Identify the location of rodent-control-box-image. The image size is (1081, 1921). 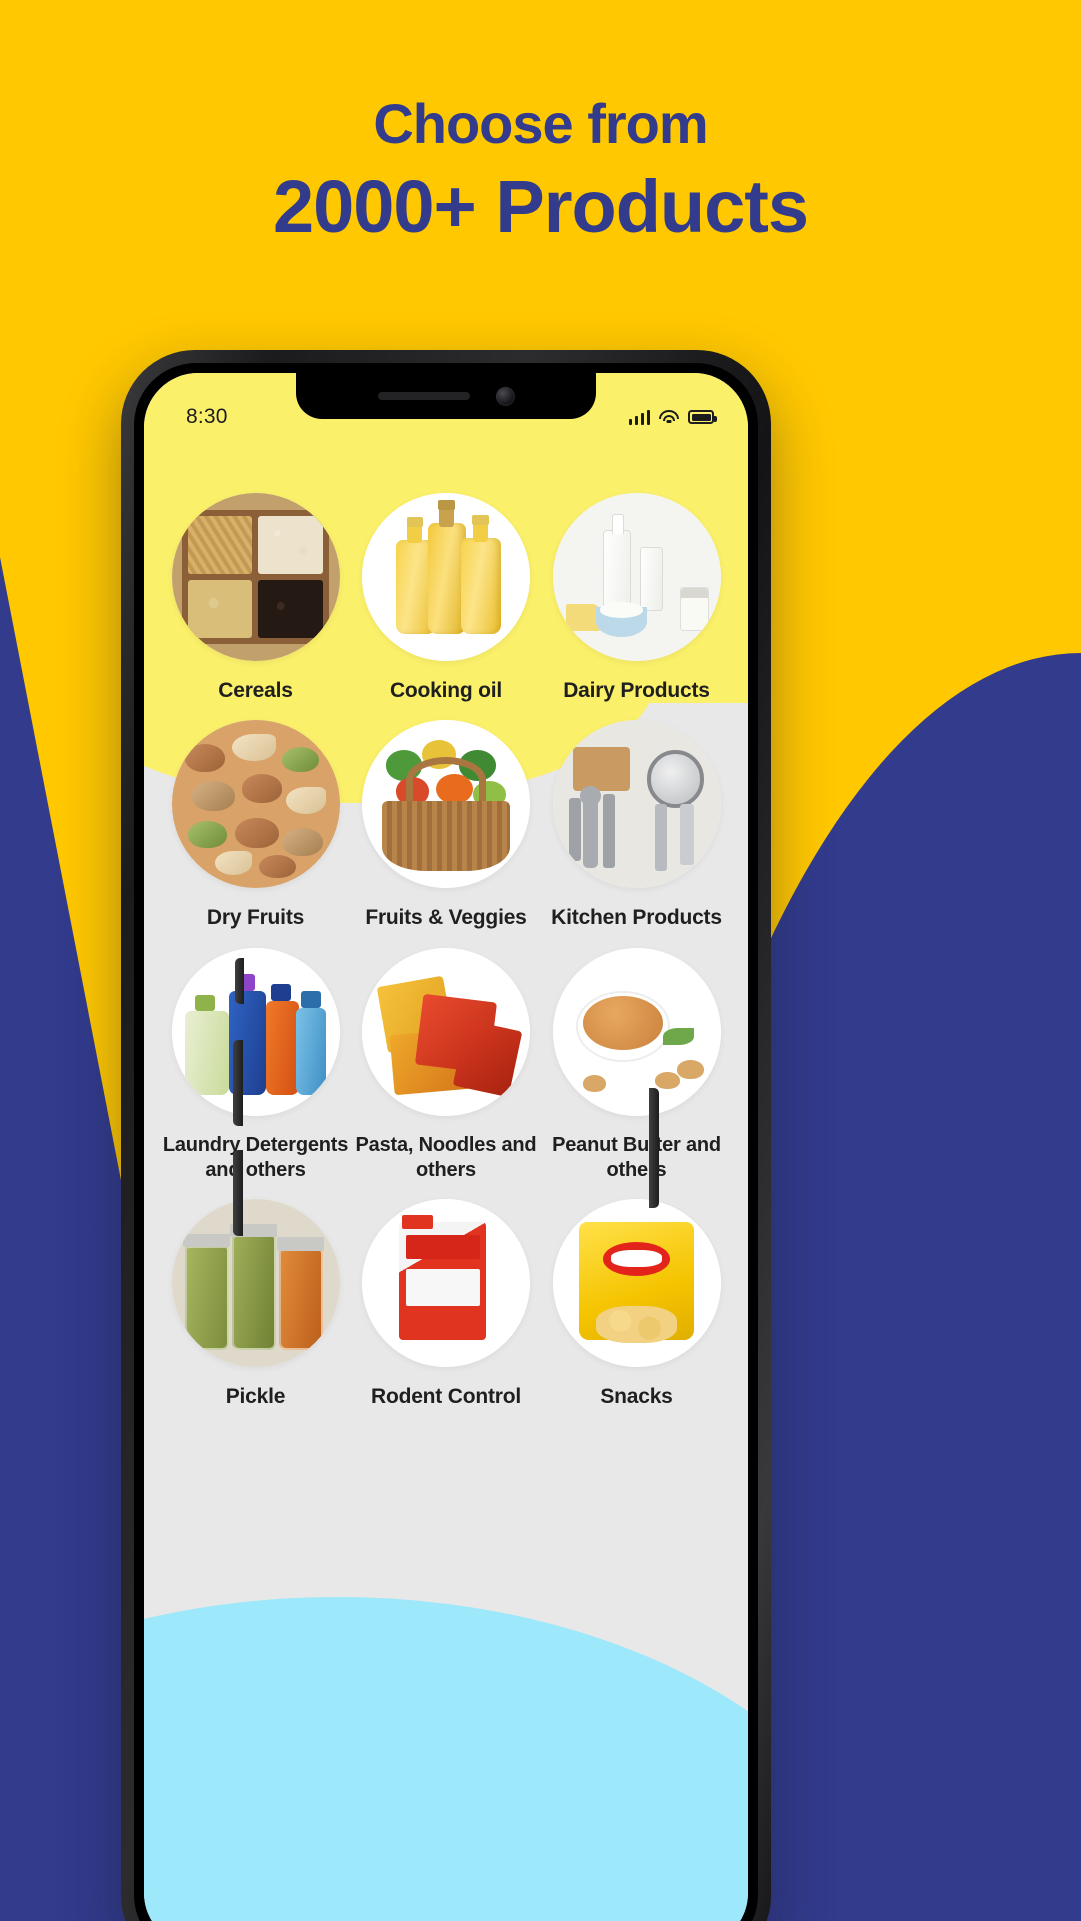
(446, 1282).